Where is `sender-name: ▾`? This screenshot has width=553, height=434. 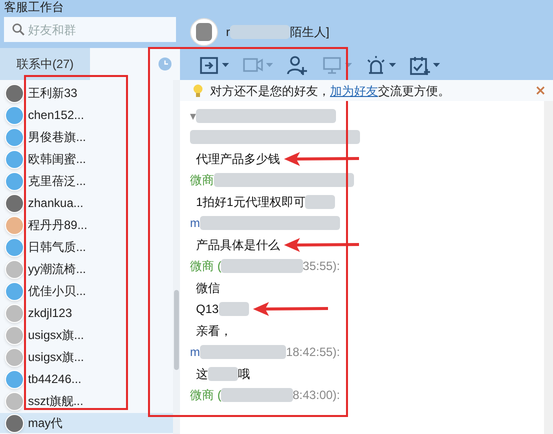
sender-name: ▾ is located at coordinates (193, 116).